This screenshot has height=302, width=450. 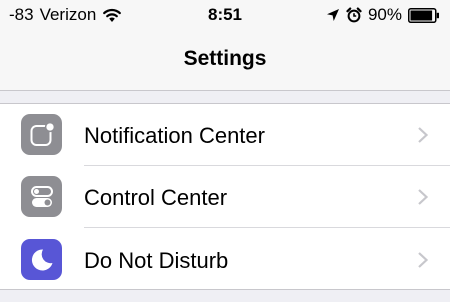 What do you see at coordinates (156, 197) in the screenshot?
I see `settings-row-label: Control Center` at bounding box center [156, 197].